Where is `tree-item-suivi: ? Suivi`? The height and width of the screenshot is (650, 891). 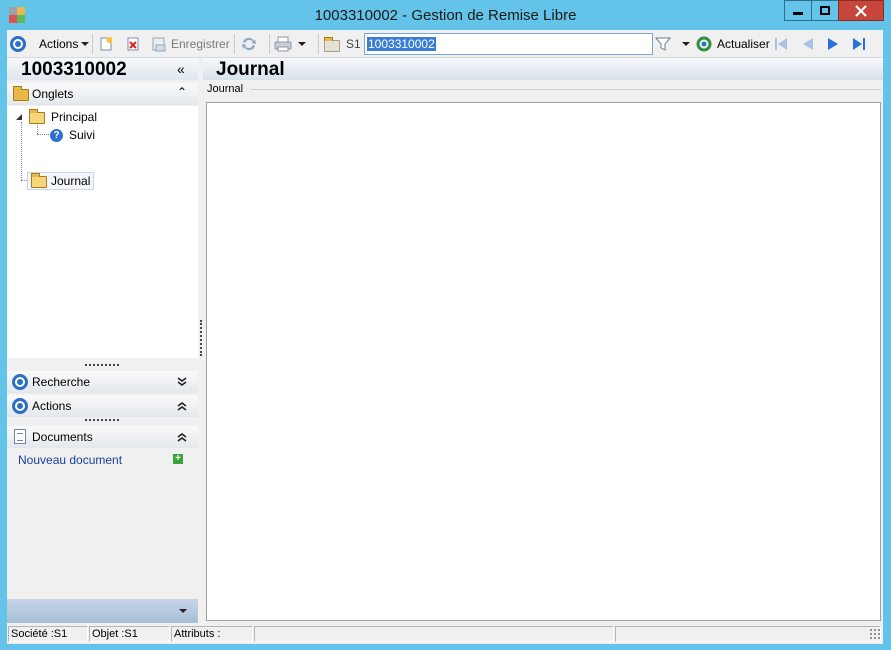 tree-item-suivi: ? Suivi is located at coordinates (72, 135).